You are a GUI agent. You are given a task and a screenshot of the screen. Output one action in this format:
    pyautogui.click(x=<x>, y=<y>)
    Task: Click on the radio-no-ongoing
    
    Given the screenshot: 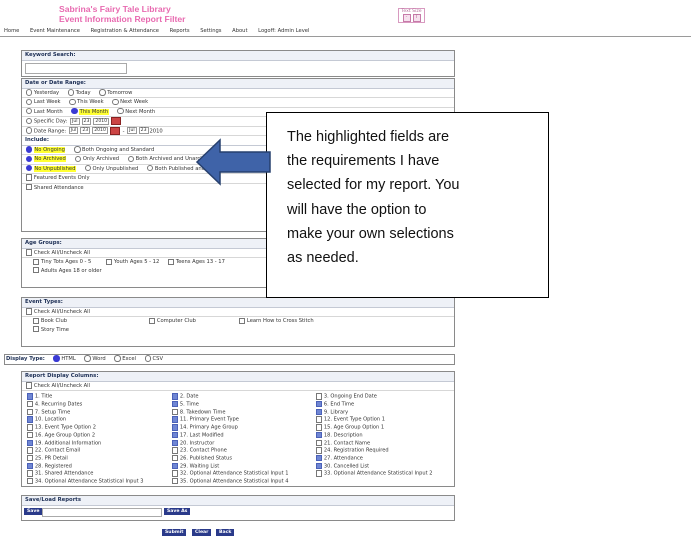 What is the action you would take?
    pyautogui.click(x=29, y=149)
    